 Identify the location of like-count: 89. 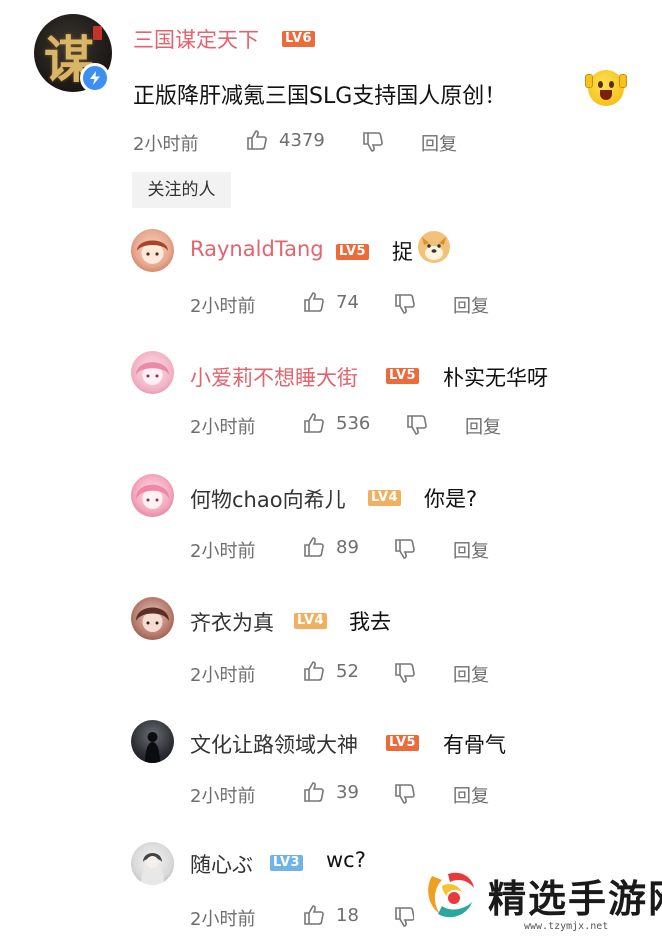
(347, 547).